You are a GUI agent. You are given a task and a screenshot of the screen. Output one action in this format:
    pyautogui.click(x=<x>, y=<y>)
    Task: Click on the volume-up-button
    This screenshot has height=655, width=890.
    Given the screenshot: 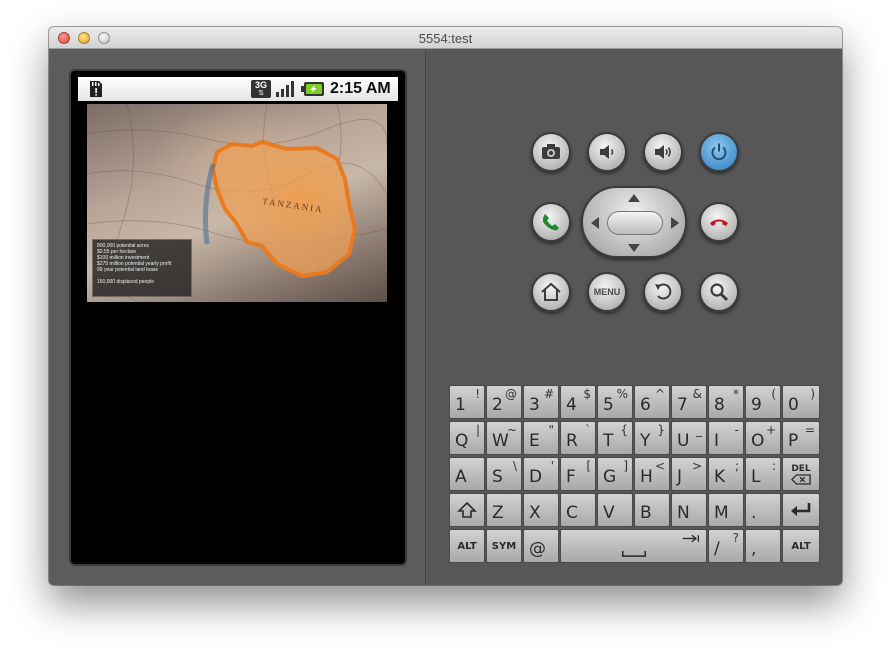 What is the action you would take?
    pyautogui.click(x=663, y=152)
    